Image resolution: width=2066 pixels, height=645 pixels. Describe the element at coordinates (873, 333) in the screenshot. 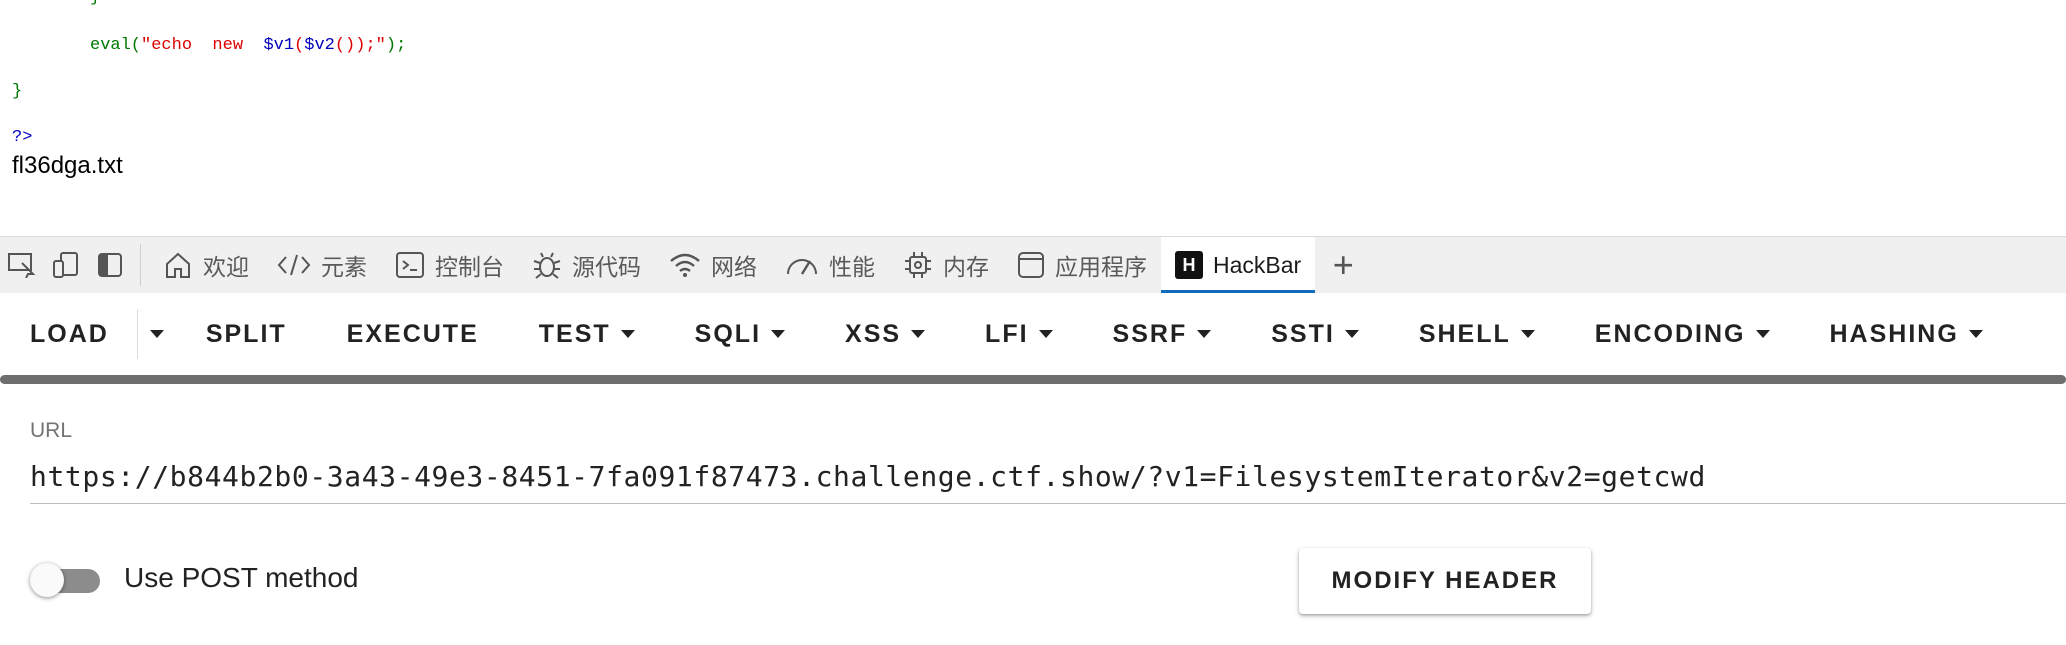

I see `xss-label: XSS` at that location.